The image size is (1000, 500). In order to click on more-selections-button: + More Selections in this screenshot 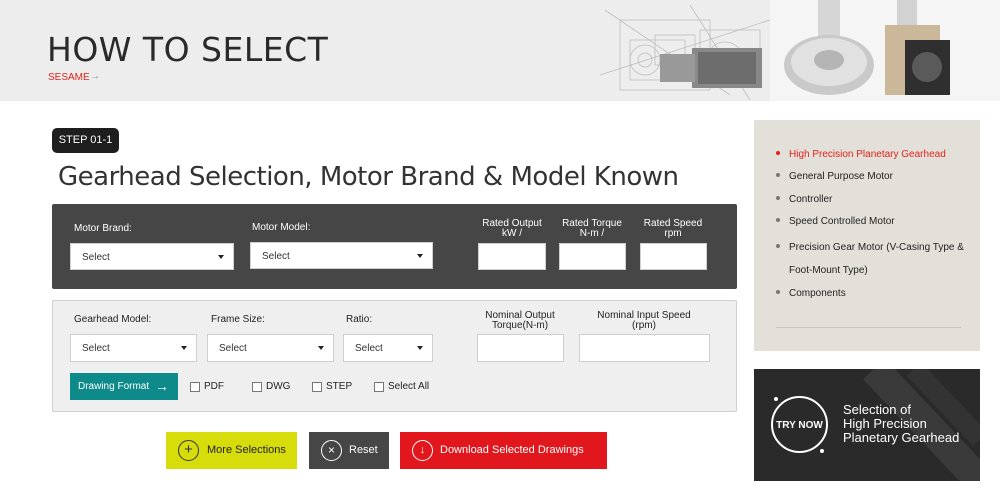, I will do `click(231, 450)`.